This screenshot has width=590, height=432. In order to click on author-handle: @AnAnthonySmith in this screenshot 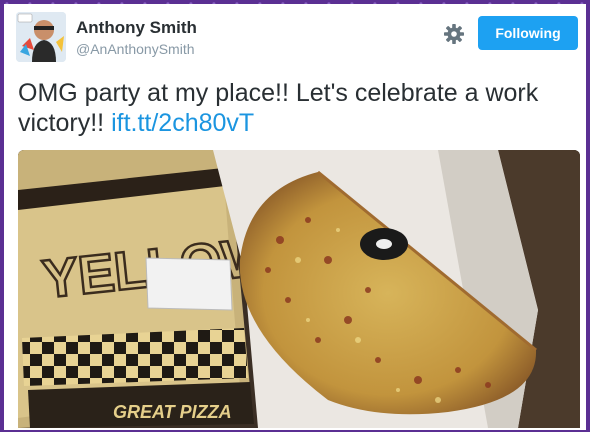, I will do `click(135, 49)`.